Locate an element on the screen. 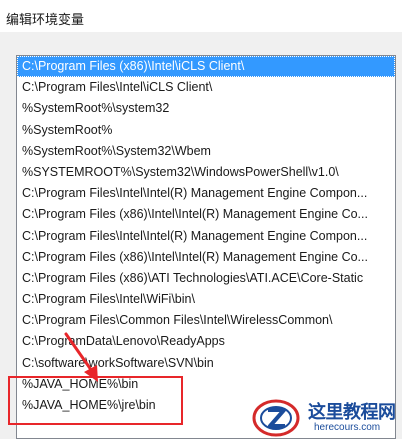 This screenshot has width=402, height=439. watermark-url: herecours.com is located at coordinates (347, 427).